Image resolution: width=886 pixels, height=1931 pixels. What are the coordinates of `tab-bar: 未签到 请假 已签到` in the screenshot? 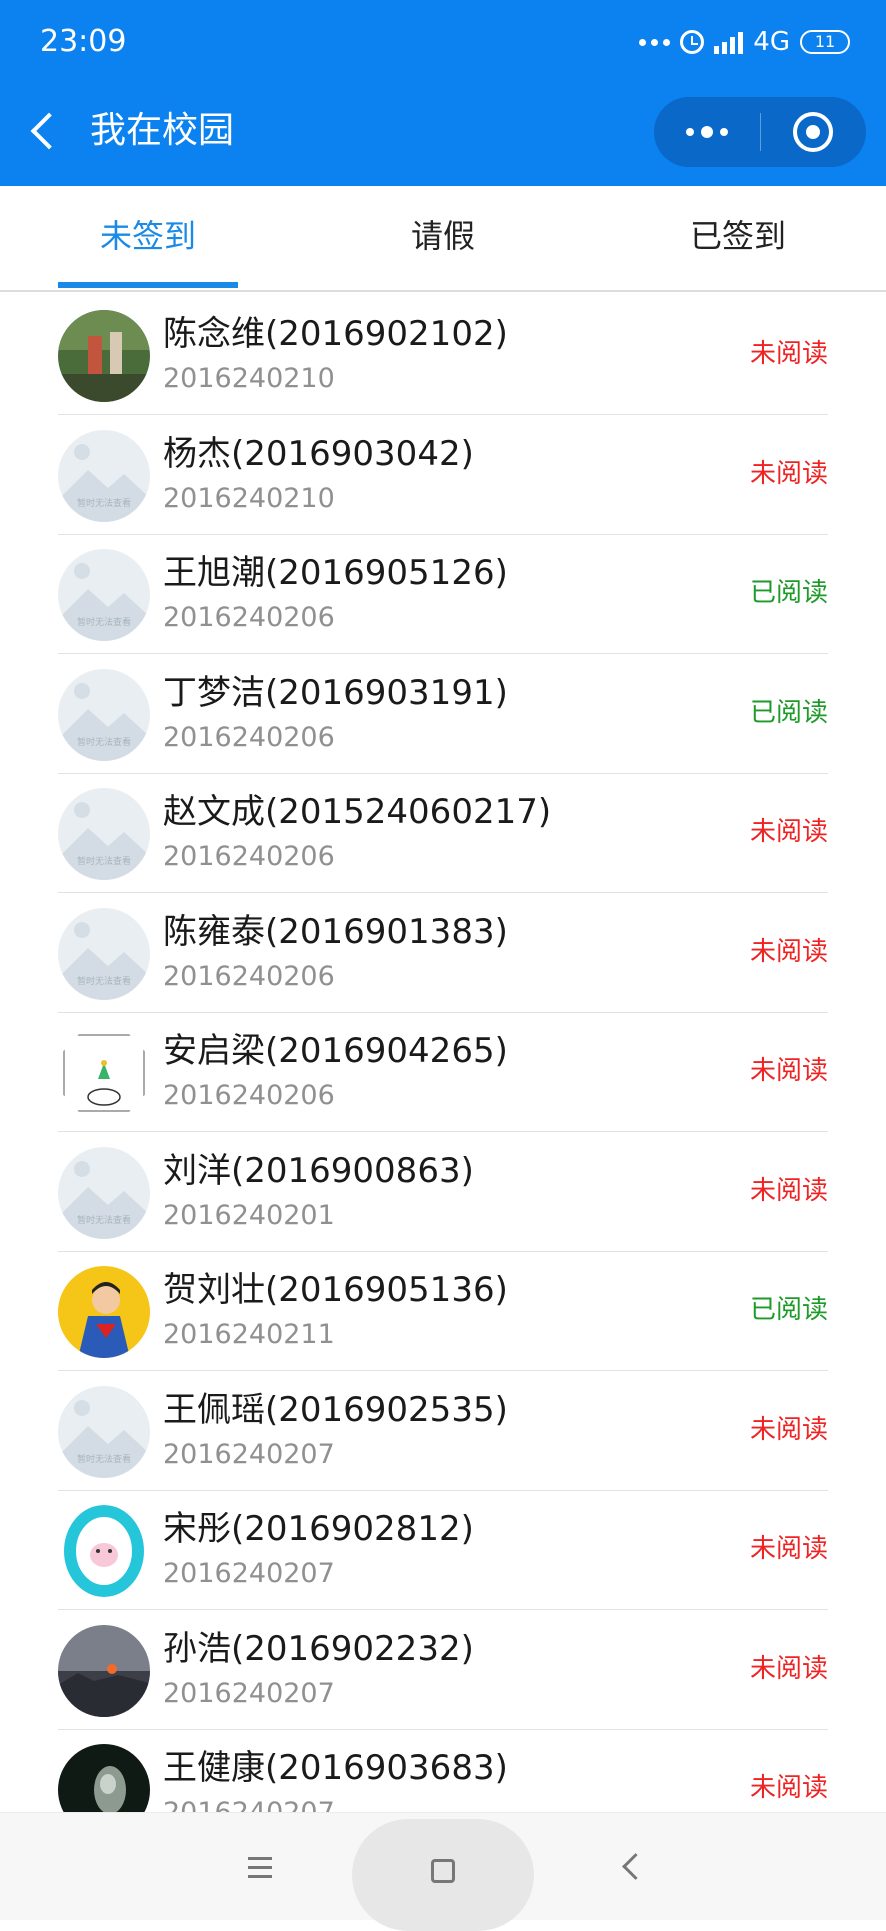 It's located at (443, 239).